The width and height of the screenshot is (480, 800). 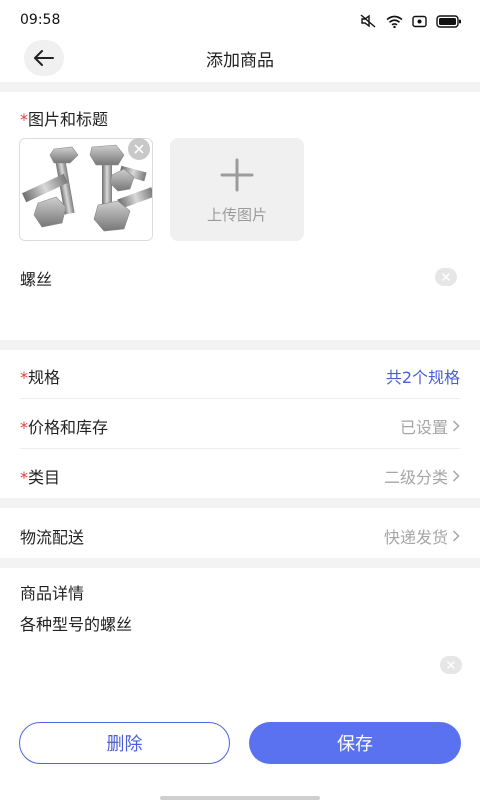 I want to click on price-stock-value: 已设置, so click(x=423, y=427).